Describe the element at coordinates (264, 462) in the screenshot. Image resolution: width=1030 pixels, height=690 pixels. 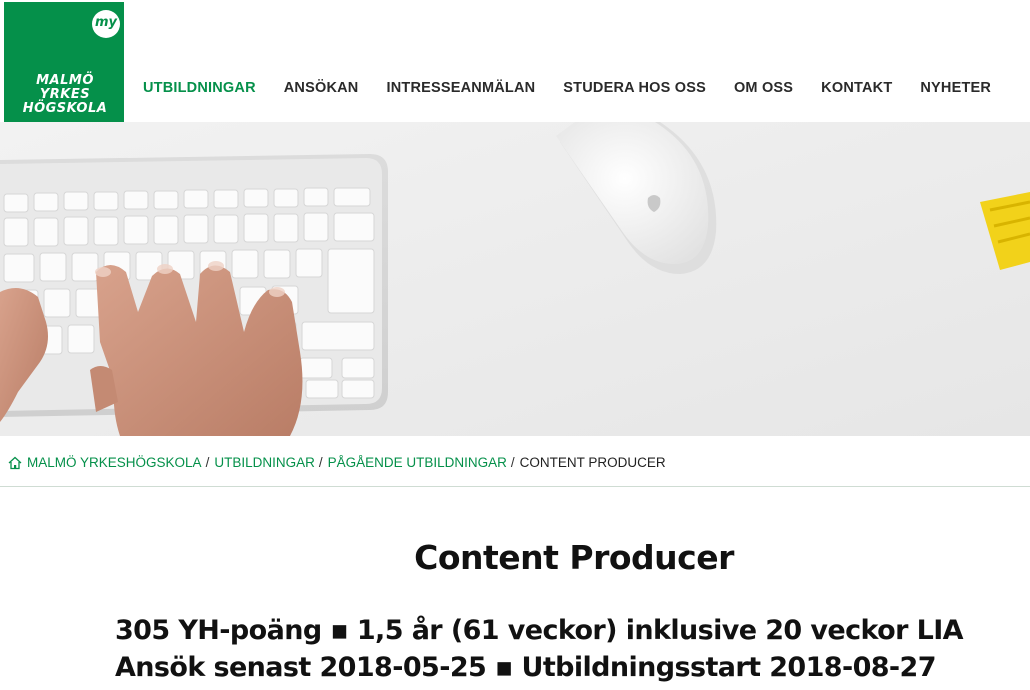
I see `breadcrumb-utbildningar: UTBILDNINGAR` at that location.